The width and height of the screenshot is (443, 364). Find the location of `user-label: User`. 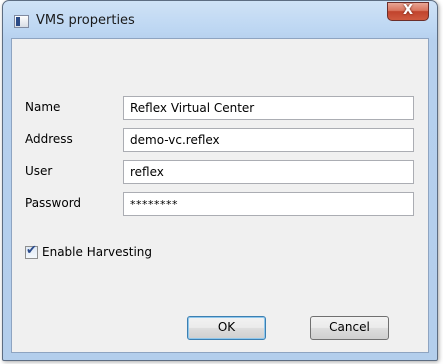

user-label: User is located at coordinates (39, 171).